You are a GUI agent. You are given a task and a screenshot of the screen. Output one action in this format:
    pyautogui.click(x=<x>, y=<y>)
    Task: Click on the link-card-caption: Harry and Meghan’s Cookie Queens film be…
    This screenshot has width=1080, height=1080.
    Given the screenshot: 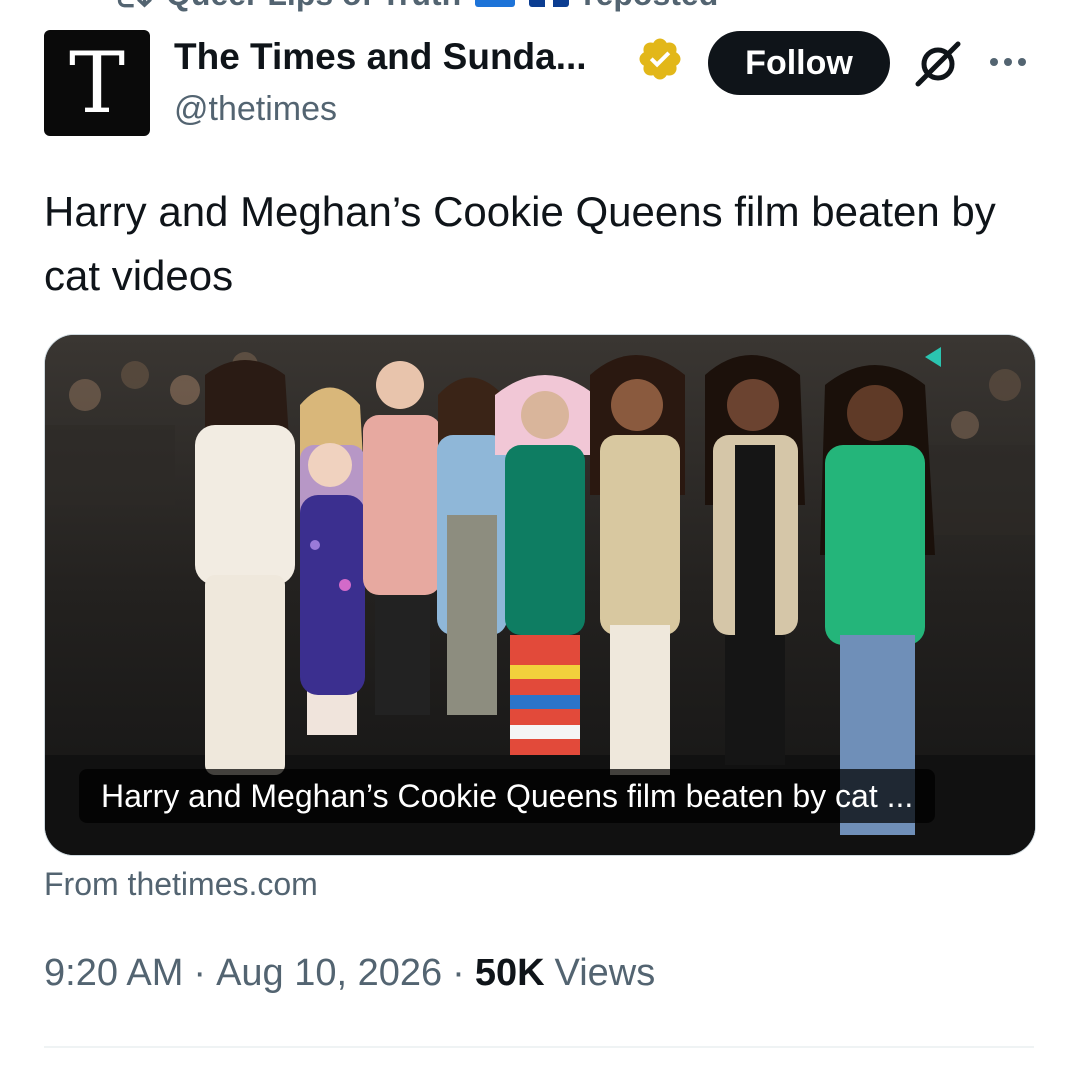 What is the action you would take?
    pyautogui.click(x=507, y=796)
    